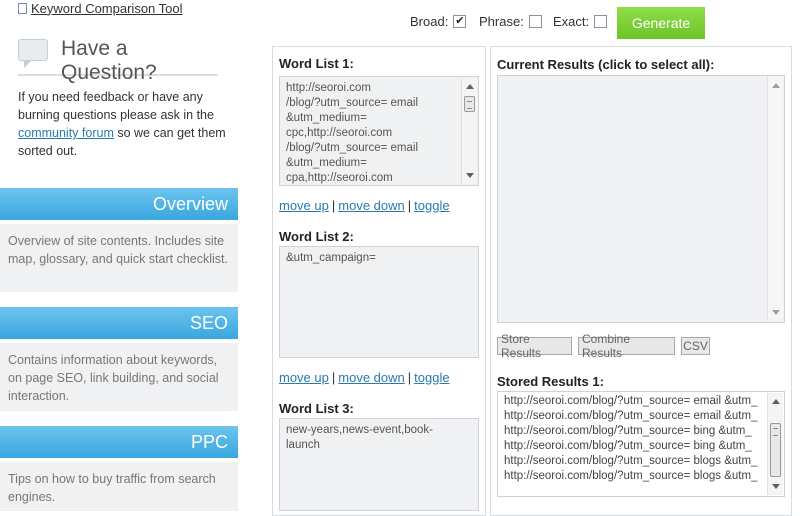  I want to click on store-results-button: Store Results, so click(534, 346).